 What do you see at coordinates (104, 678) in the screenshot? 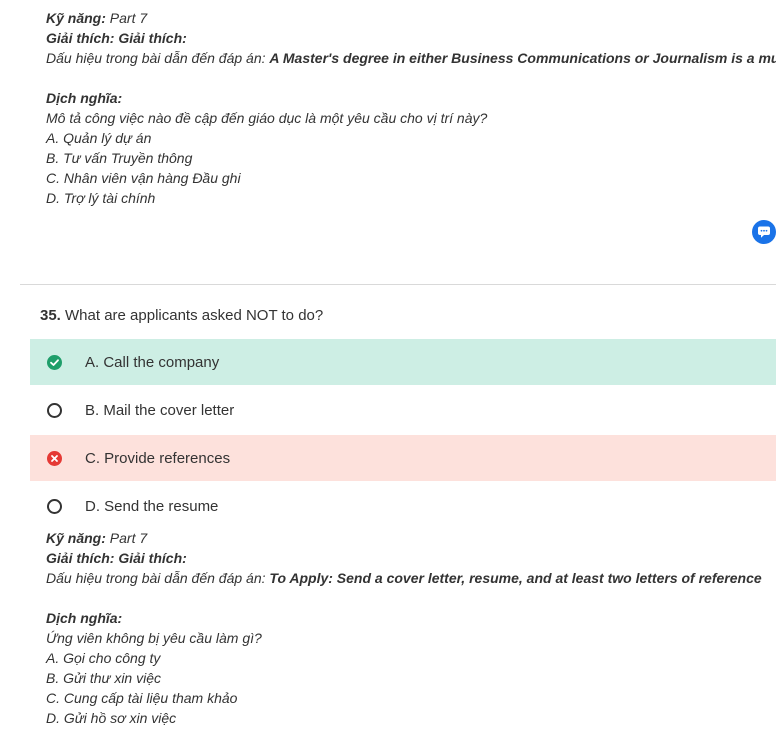
I see `translation-option: B. Gửi thư xin việc` at bounding box center [104, 678].